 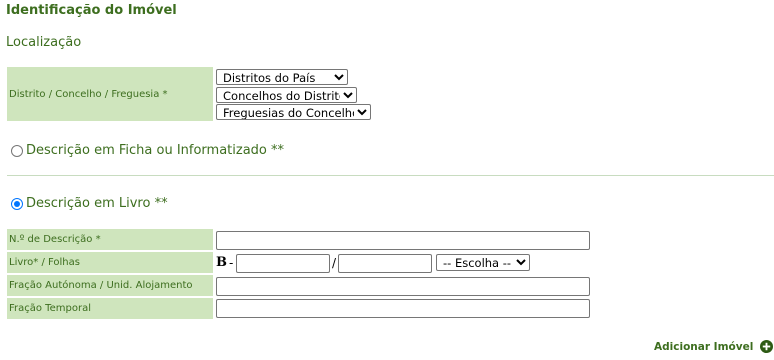 I want to click on book-prefix: B, so click(x=221, y=262).